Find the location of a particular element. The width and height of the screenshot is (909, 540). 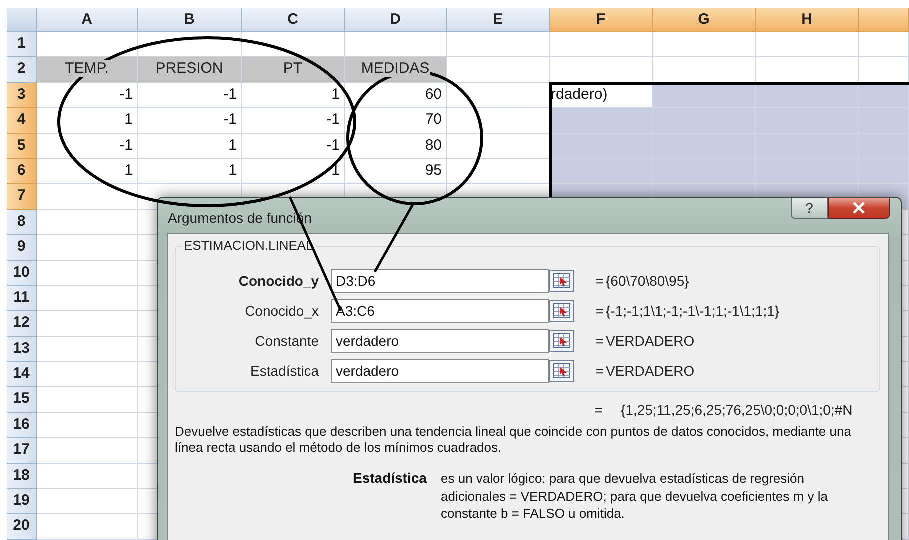

row-header: 17 is located at coordinates (22, 451).